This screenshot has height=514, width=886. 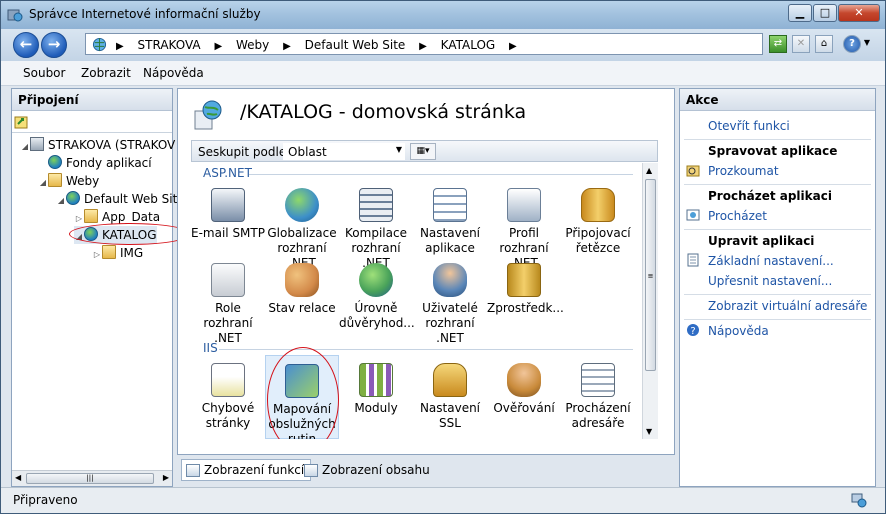 What do you see at coordinates (54, 45) in the screenshot?
I see `forward-arrow-icon: →` at bounding box center [54, 45].